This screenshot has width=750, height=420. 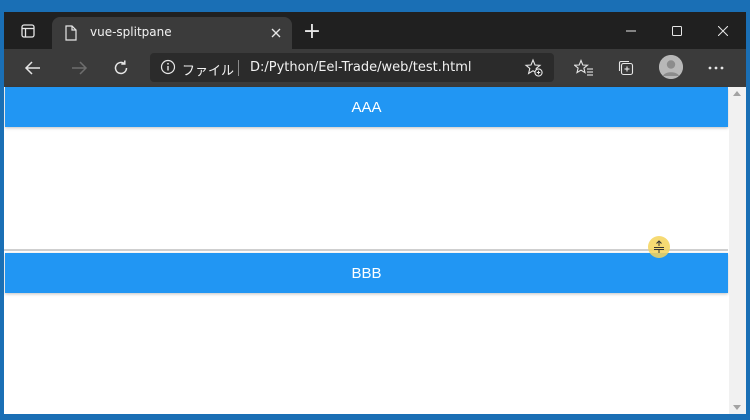 I want to click on more-icon, so click(x=716, y=68).